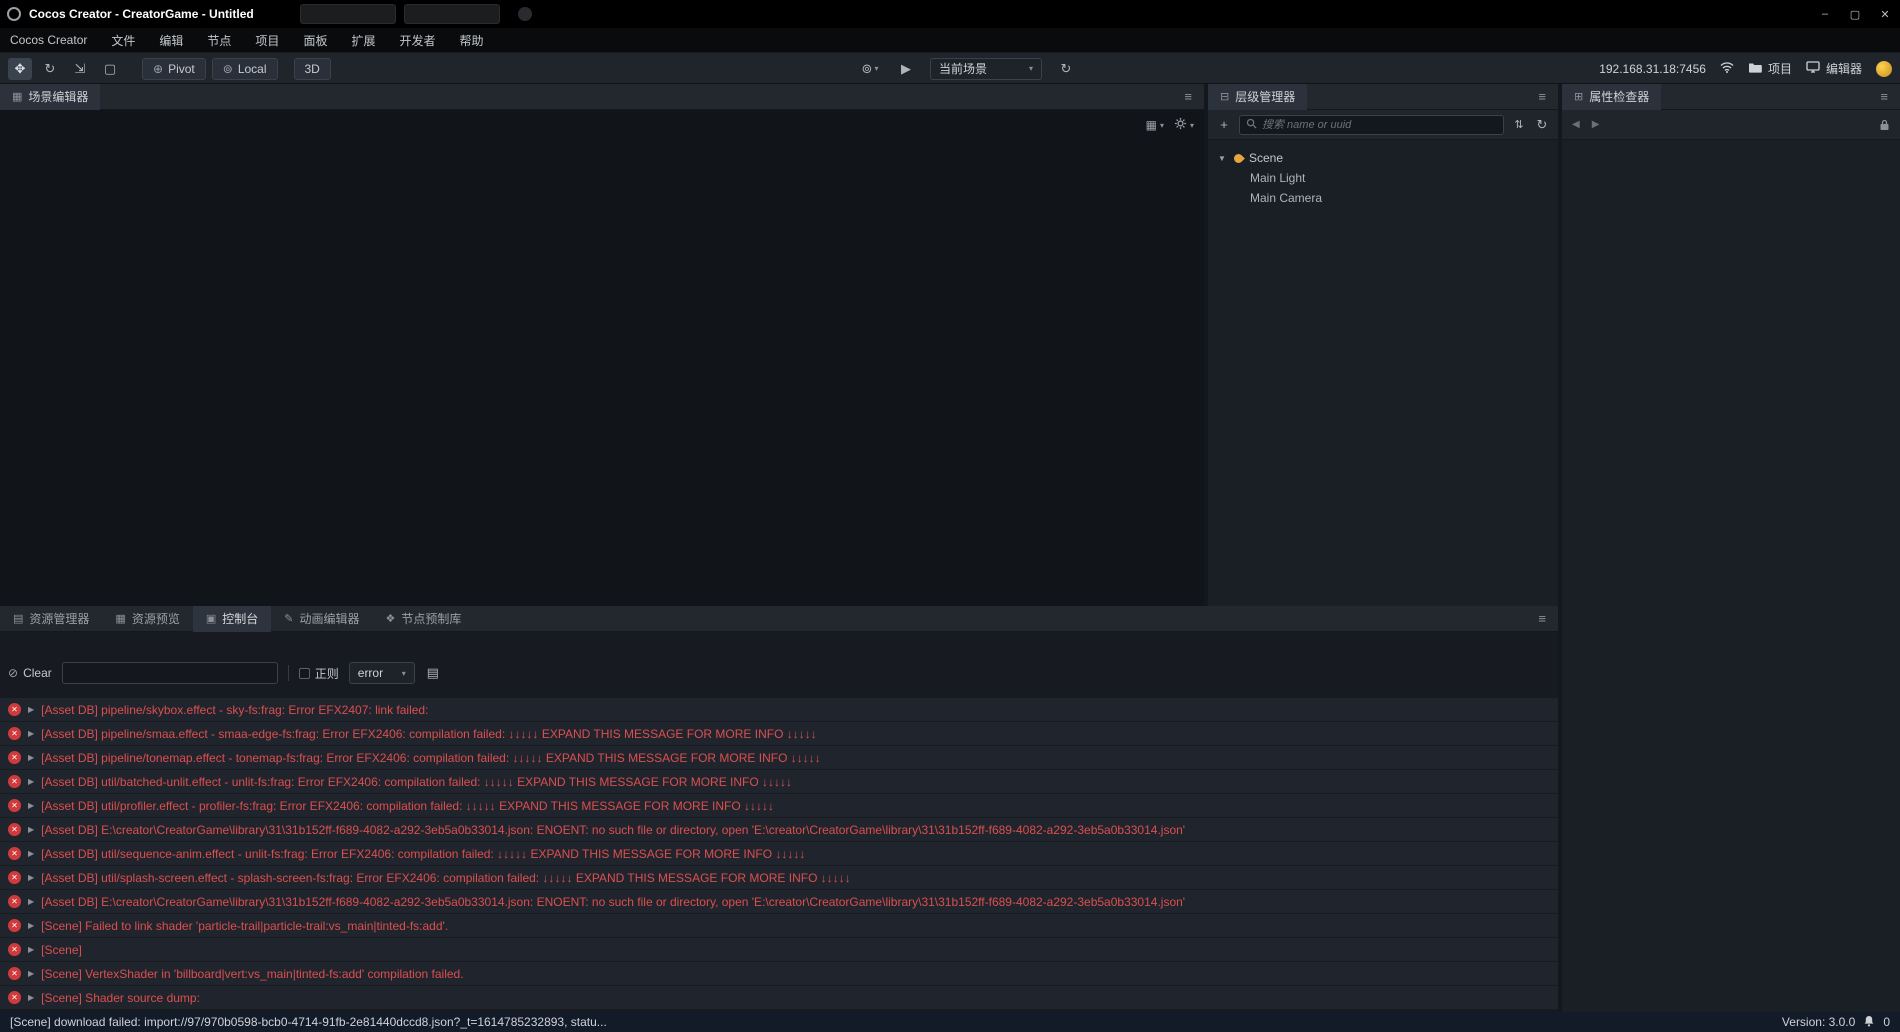 This screenshot has width=1900, height=1032. What do you see at coordinates (433, 673) in the screenshot?
I see `log-file-icon: ▤` at bounding box center [433, 673].